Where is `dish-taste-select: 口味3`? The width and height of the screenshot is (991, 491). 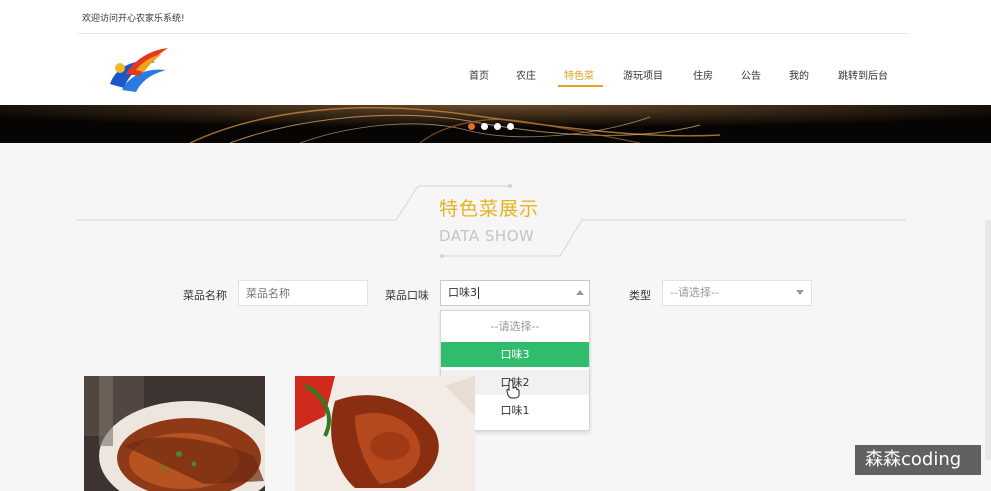 dish-taste-select: 口味3 is located at coordinates (515, 293).